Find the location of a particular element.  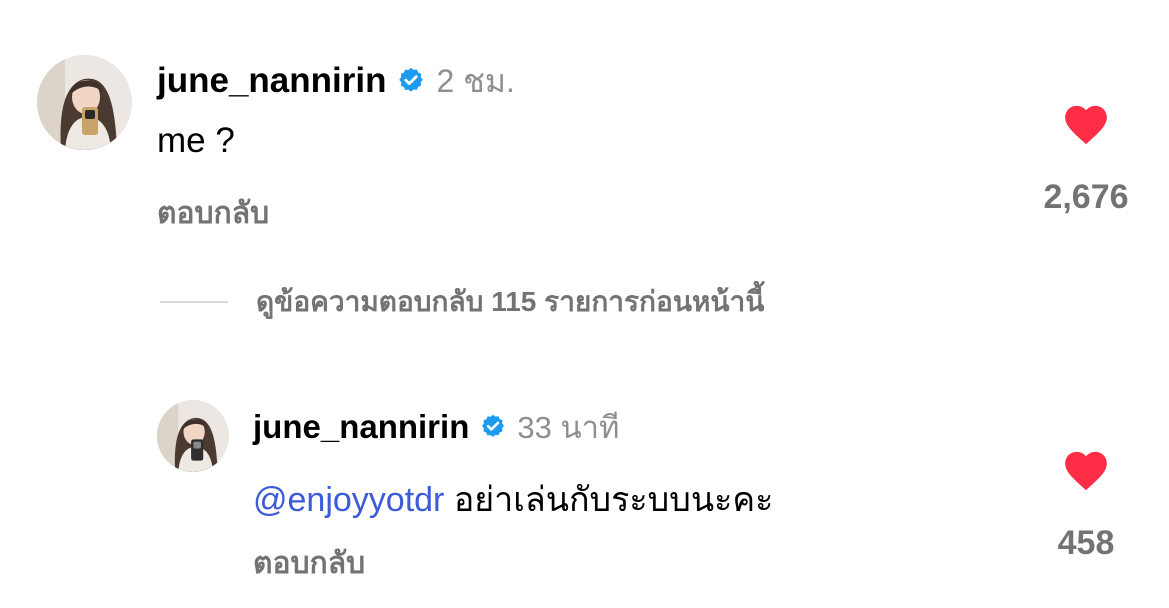

view-previous-replies-button: ดูข้อความตอบกลับ 115 รายการก่อนหน้านี้ is located at coordinates (462, 302).